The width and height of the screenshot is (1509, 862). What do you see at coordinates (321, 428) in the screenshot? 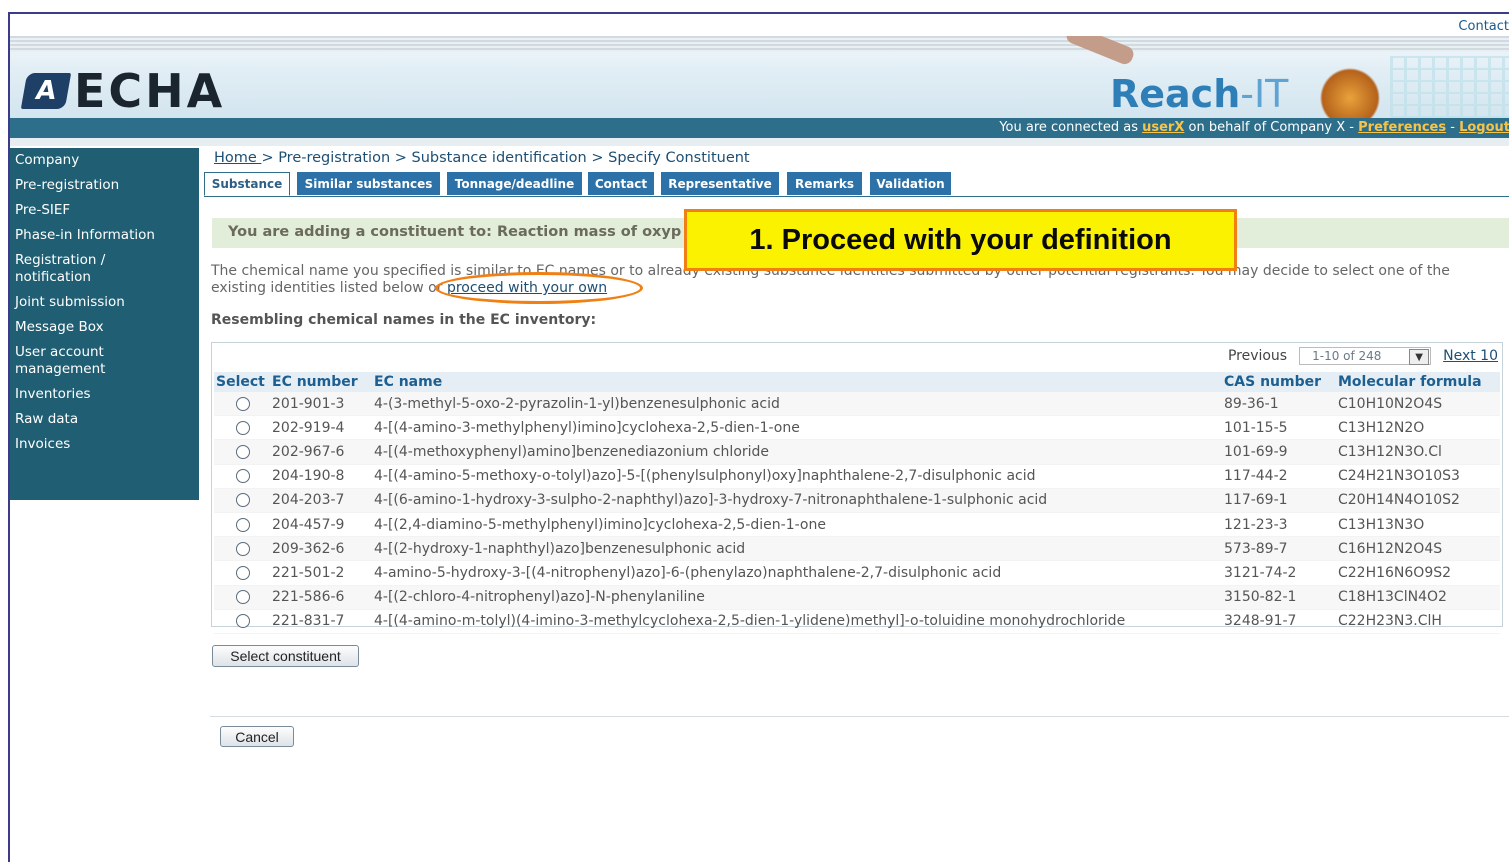
I see `ec-number-cell: 202-919-4` at bounding box center [321, 428].